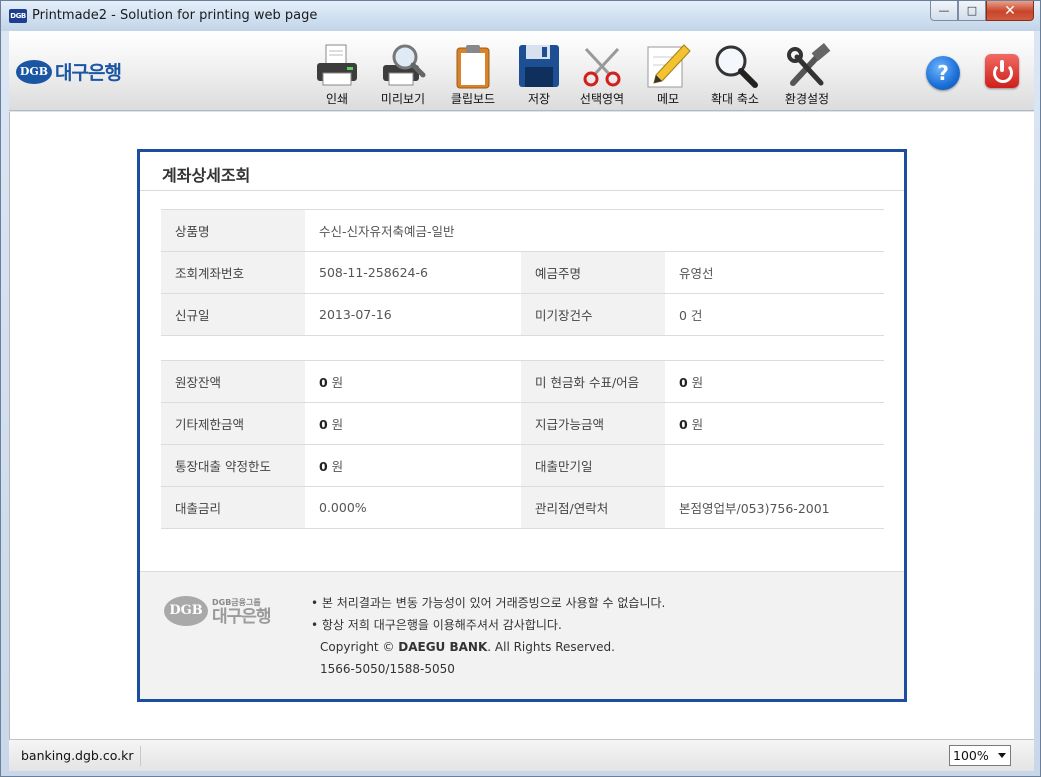 This screenshot has width=1041, height=777. I want to click on zoom-select: 100%, so click(980, 755).